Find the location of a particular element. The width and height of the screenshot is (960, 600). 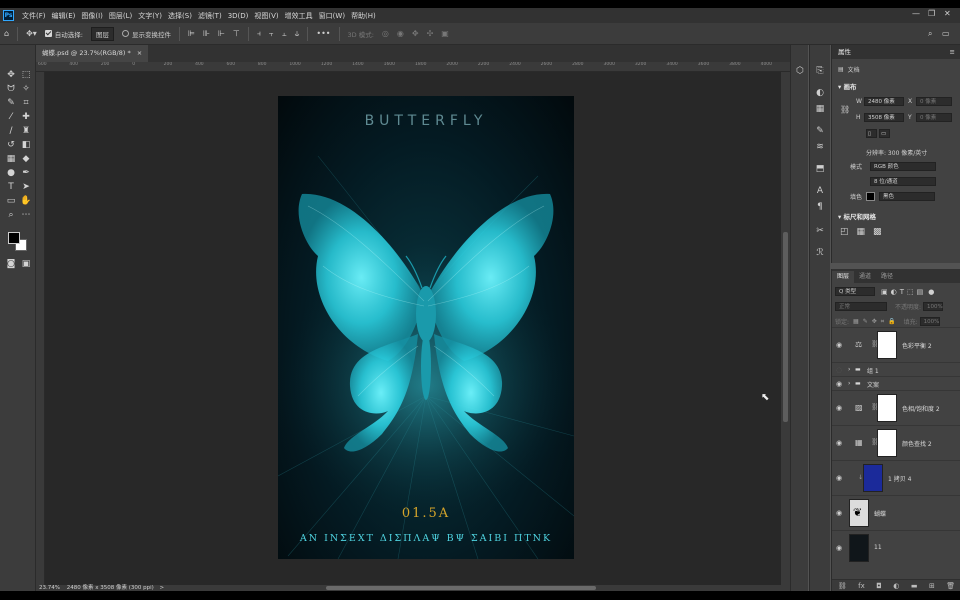

menu-image: 图像(I) is located at coordinates (92, 16).